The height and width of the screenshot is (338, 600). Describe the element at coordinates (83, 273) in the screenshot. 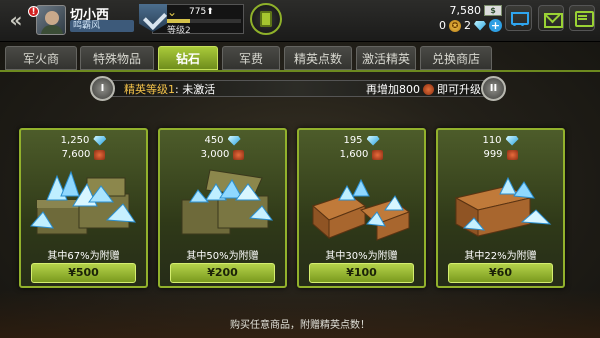

I see `buy-button: ¥500` at that location.